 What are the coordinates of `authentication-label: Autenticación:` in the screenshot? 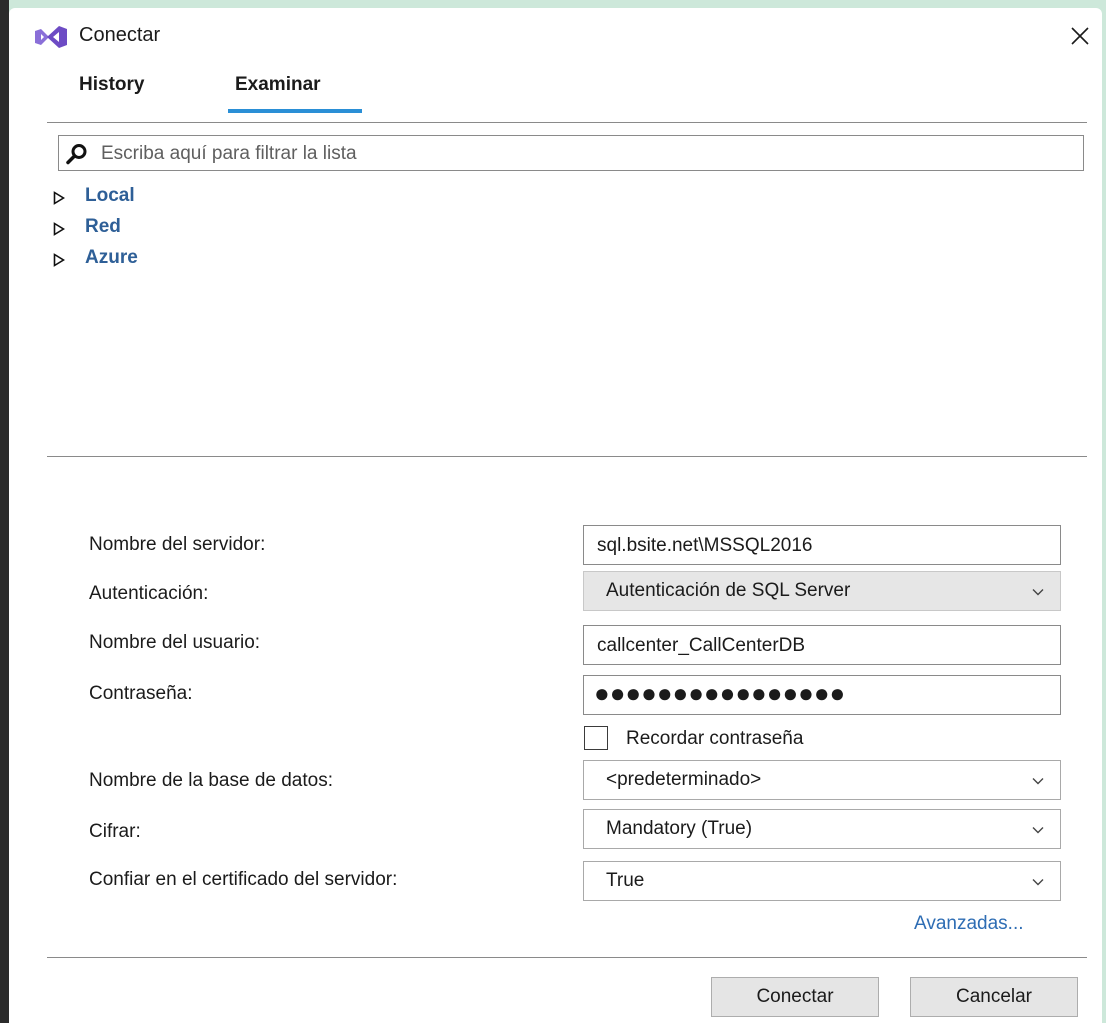 It's located at (149, 593).